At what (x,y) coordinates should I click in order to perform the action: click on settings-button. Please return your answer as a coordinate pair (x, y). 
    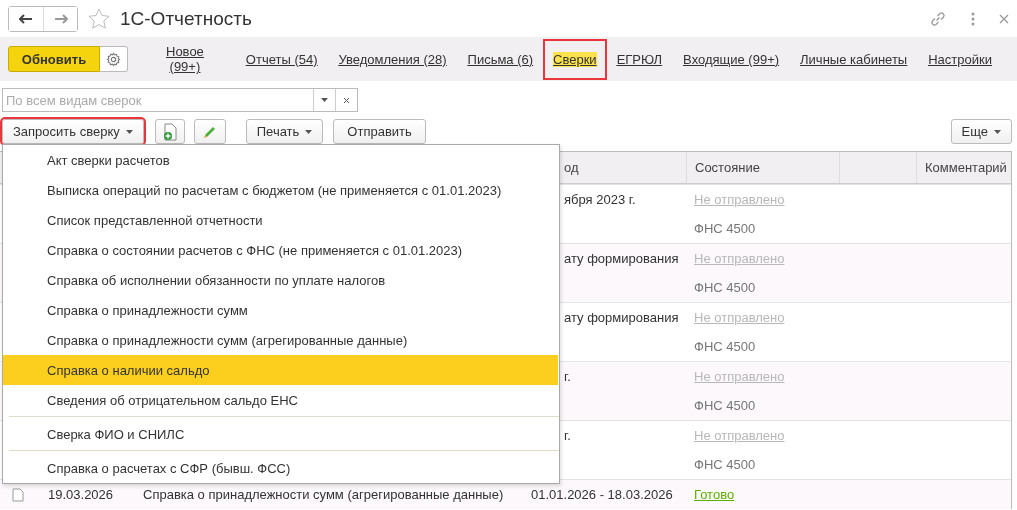
    Looking at the image, I should click on (114, 59).